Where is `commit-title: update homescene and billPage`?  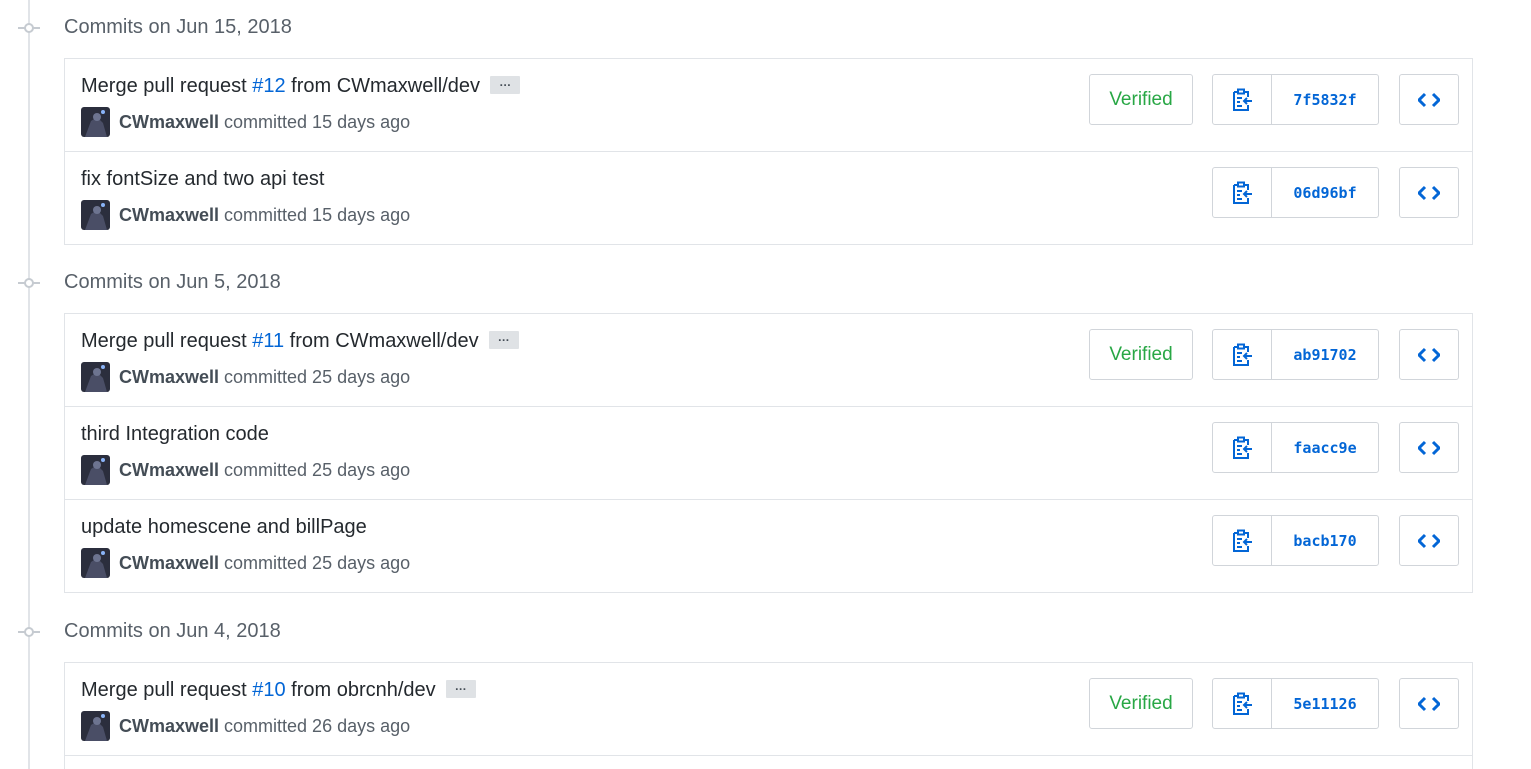 commit-title: update homescene and billPage is located at coordinates (224, 527).